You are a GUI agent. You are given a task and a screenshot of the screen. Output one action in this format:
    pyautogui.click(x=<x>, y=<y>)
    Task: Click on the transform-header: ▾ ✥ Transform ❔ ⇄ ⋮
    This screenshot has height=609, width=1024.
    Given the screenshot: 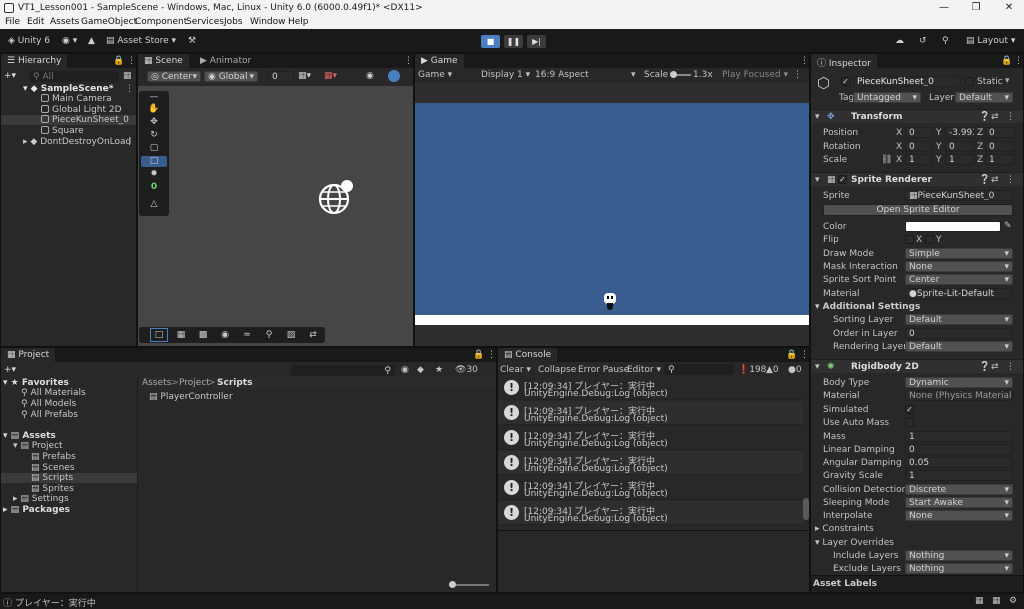 What is the action you would take?
    pyautogui.click(x=917, y=116)
    